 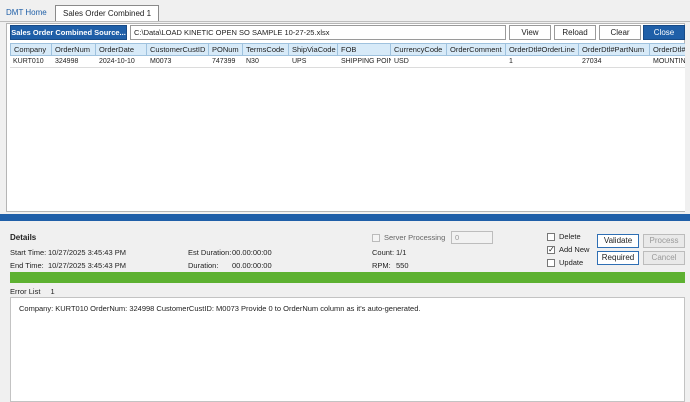 I want to click on column-header: PONum, so click(x=226, y=49).